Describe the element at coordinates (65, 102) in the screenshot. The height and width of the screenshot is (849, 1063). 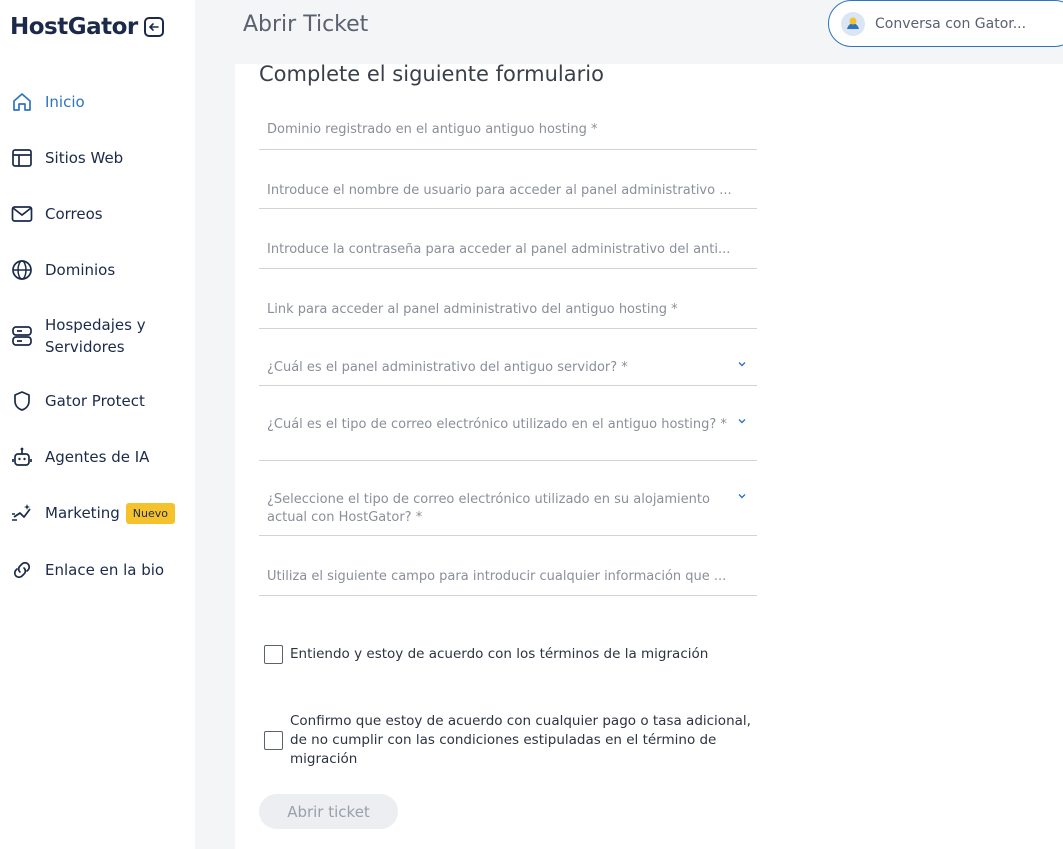
I see `sidebar-item-label: Inicio` at that location.